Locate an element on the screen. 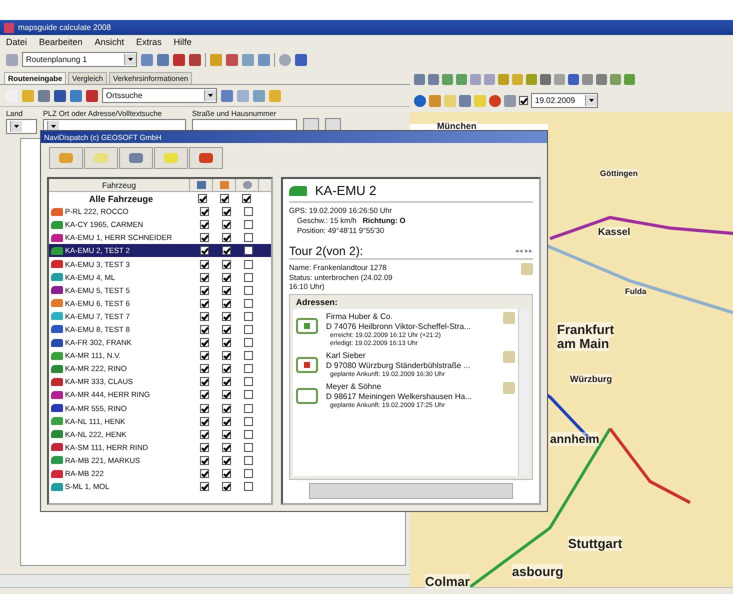 The image size is (733, 594). menu-item: Hilfe is located at coordinates (183, 42).